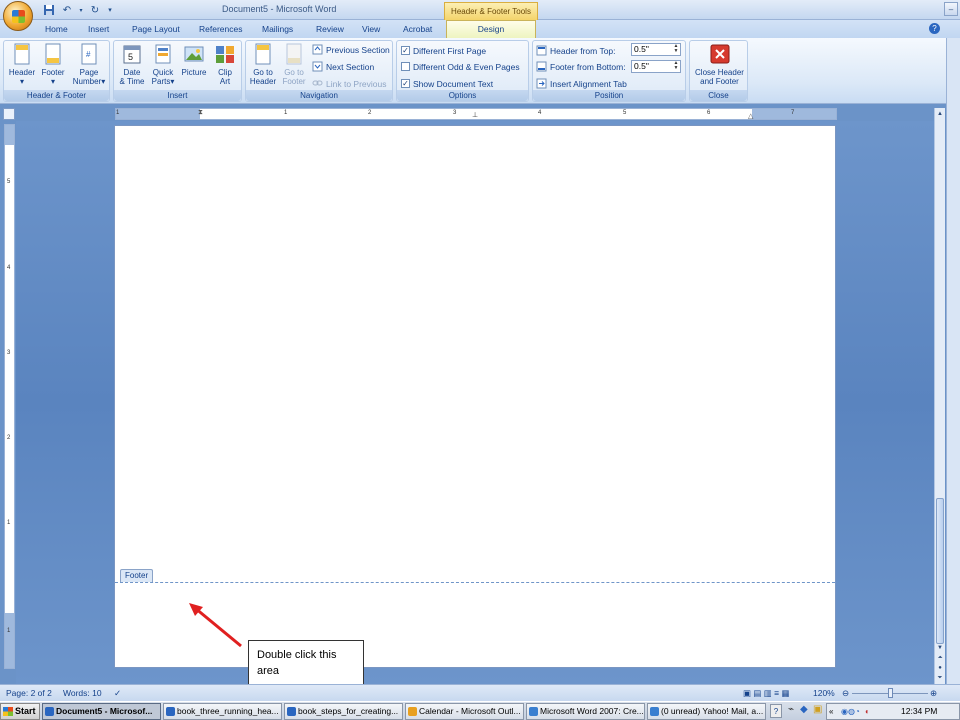 Image resolution: width=960 pixels, height=720 pixels. I want to click on previous-section-button: Previous Section, so click(351, 49).